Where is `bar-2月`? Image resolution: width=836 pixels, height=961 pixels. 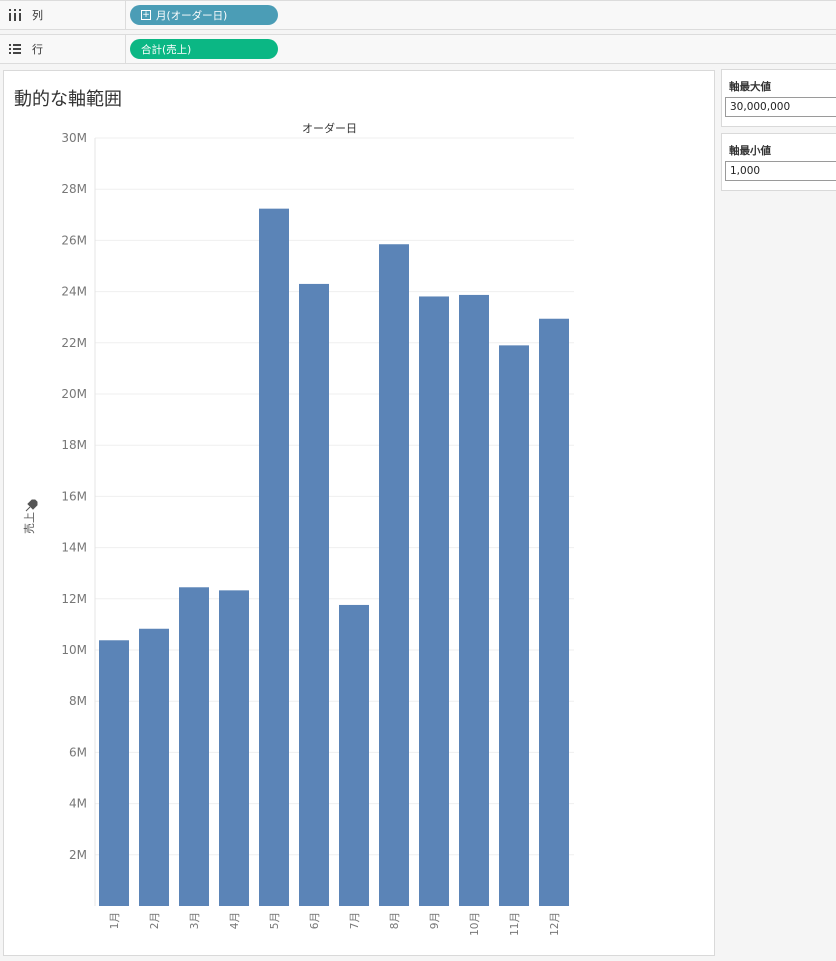 bar-2月 is located at coordinates (154, 767).